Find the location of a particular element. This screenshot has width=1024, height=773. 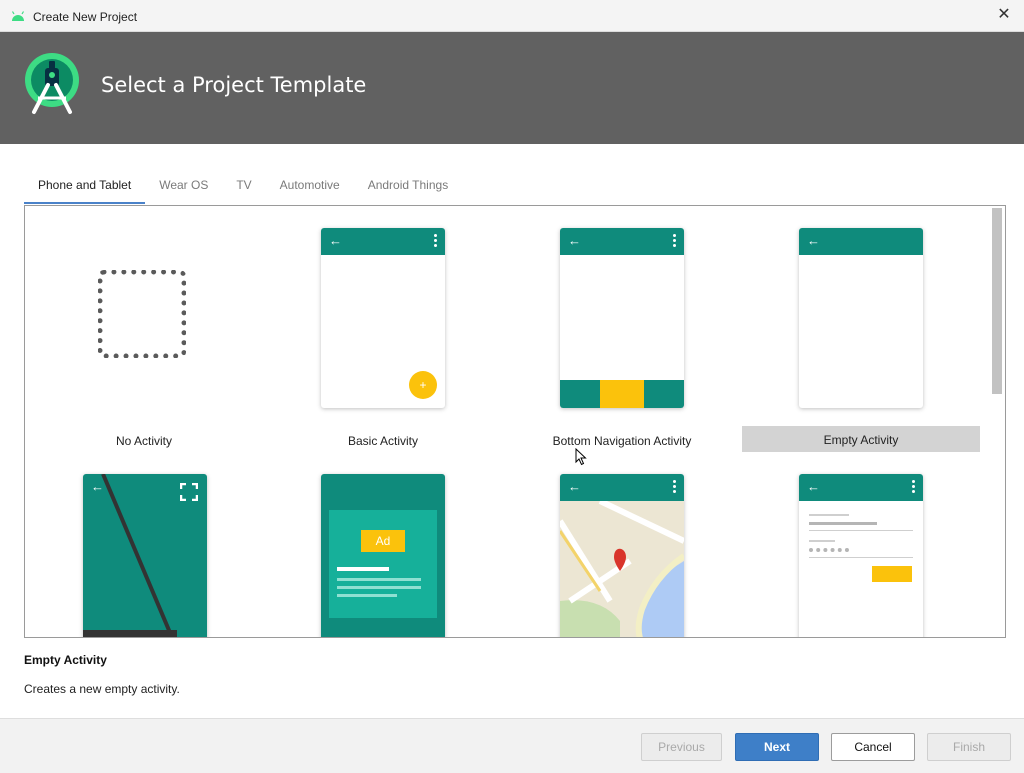

scrollbar-thumb is located at coordinates (997, 301).